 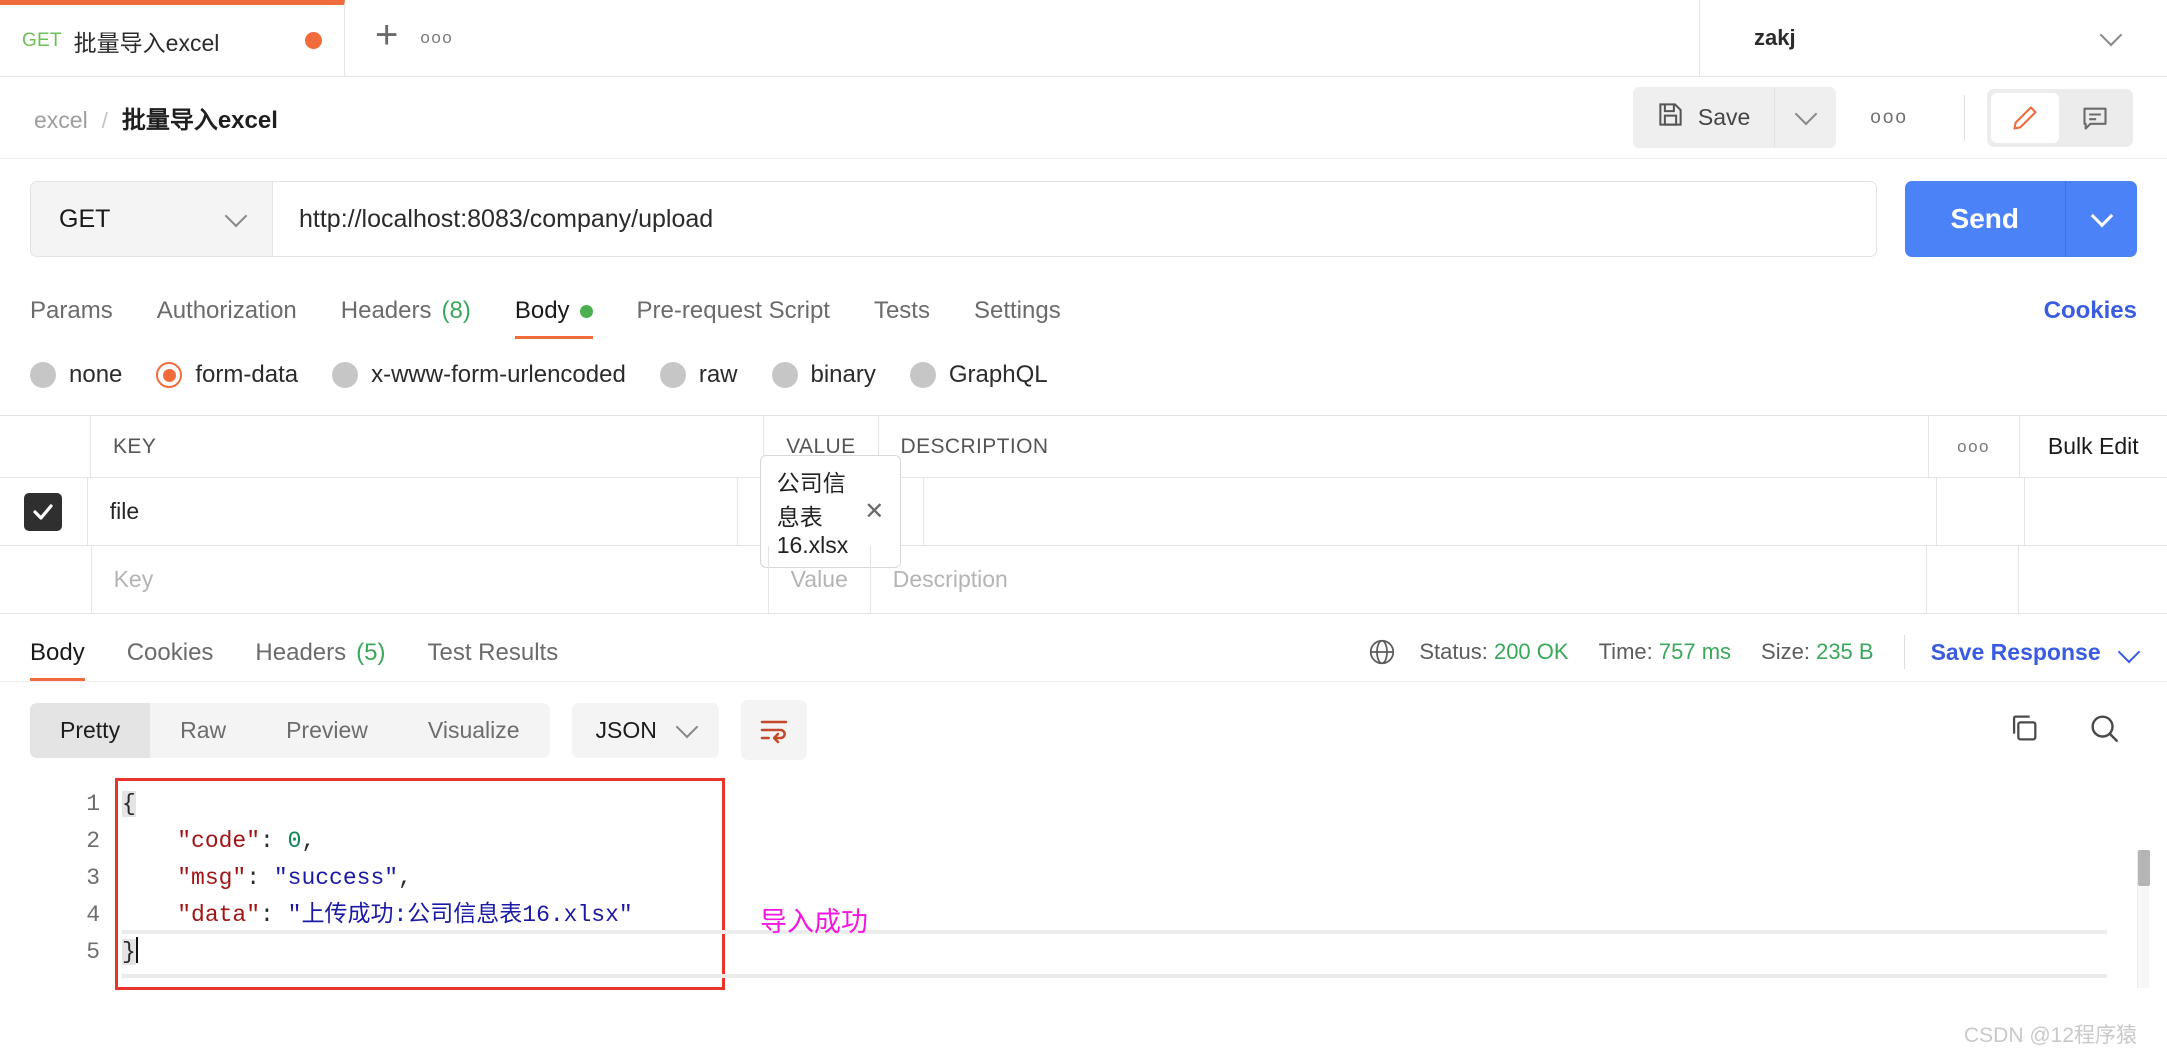 I want to click on save-button: Save, so click(x=1703, y=117).